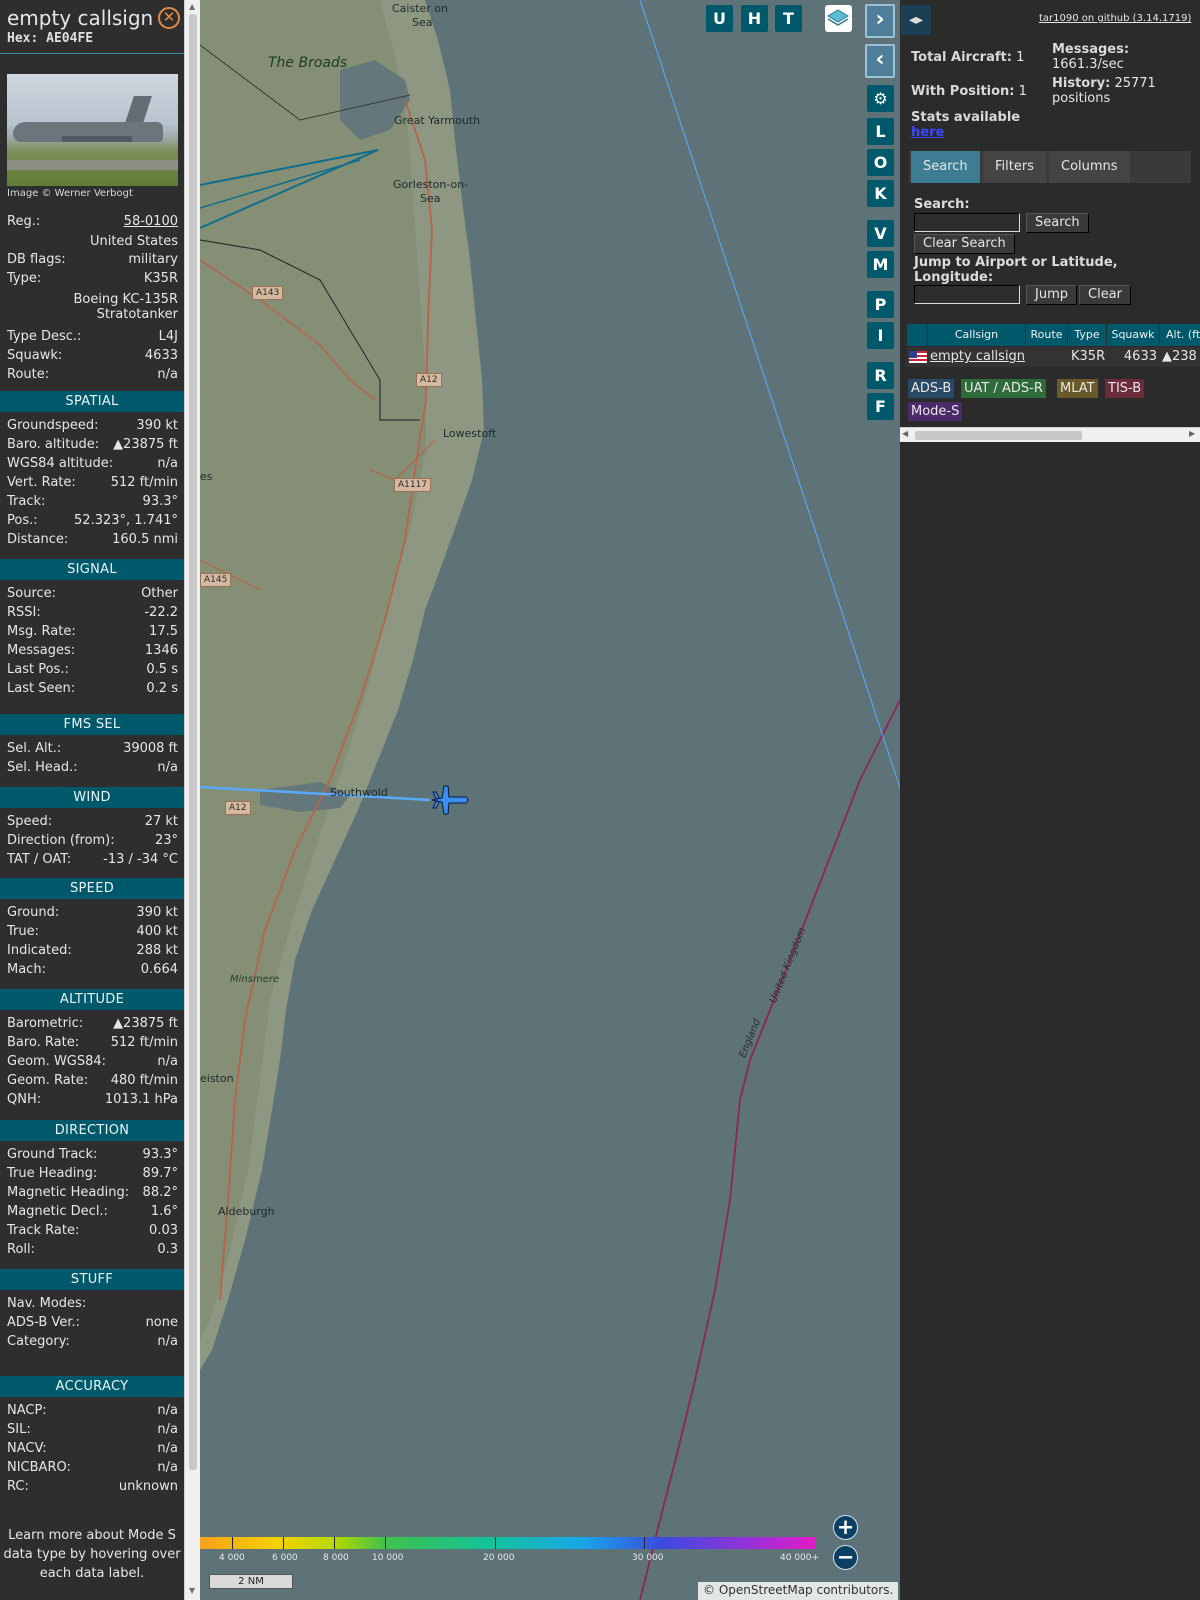 Image resolution: width=1200 pixels, height=1600 pixels. What do you see at coordinates (39, 950) in the screenshot?
I see `speed-label: Indicated:` at bounding box center [39, 950].